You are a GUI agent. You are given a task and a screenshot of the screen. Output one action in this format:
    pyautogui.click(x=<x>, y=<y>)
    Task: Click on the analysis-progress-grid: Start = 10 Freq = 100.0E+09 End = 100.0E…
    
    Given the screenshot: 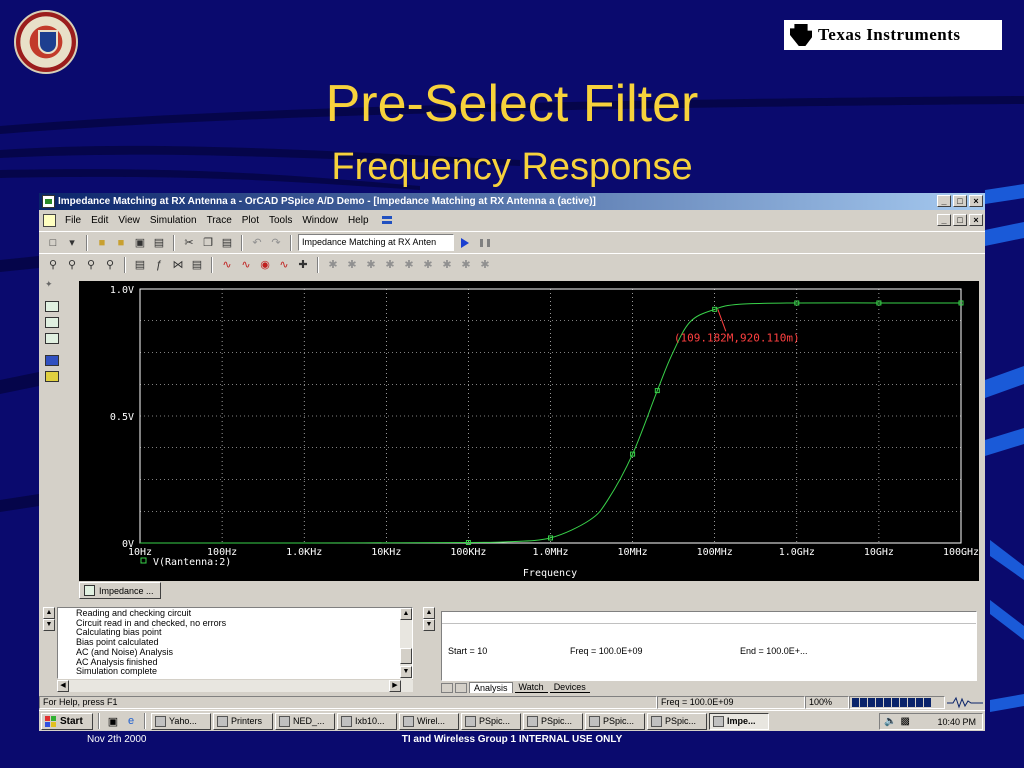 What is the action you would take?
    pyautogui.click(x=709, y=646)
    